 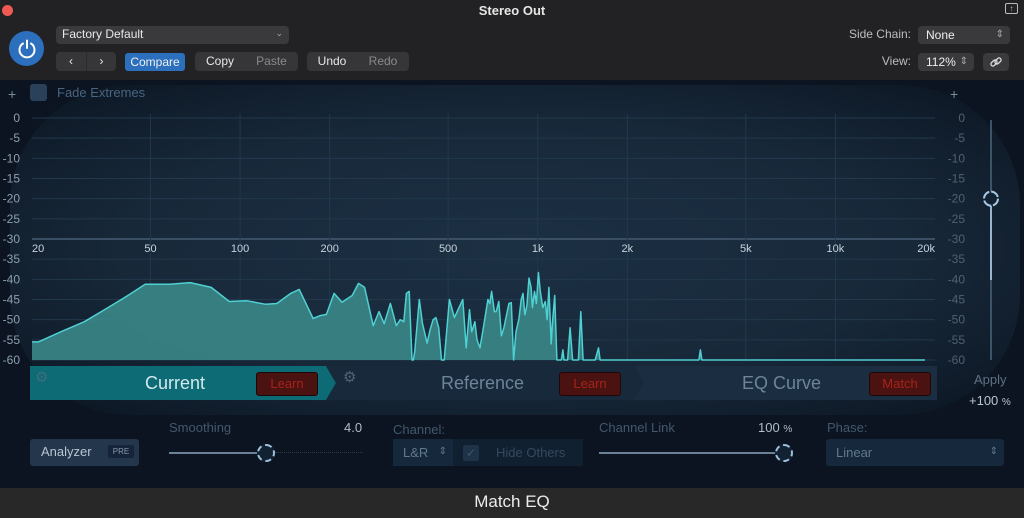 What do you see at coordinates (957, 179) in the screenshot?
I see `y-tick-label-right: -15` at bounding box center [957, 179].